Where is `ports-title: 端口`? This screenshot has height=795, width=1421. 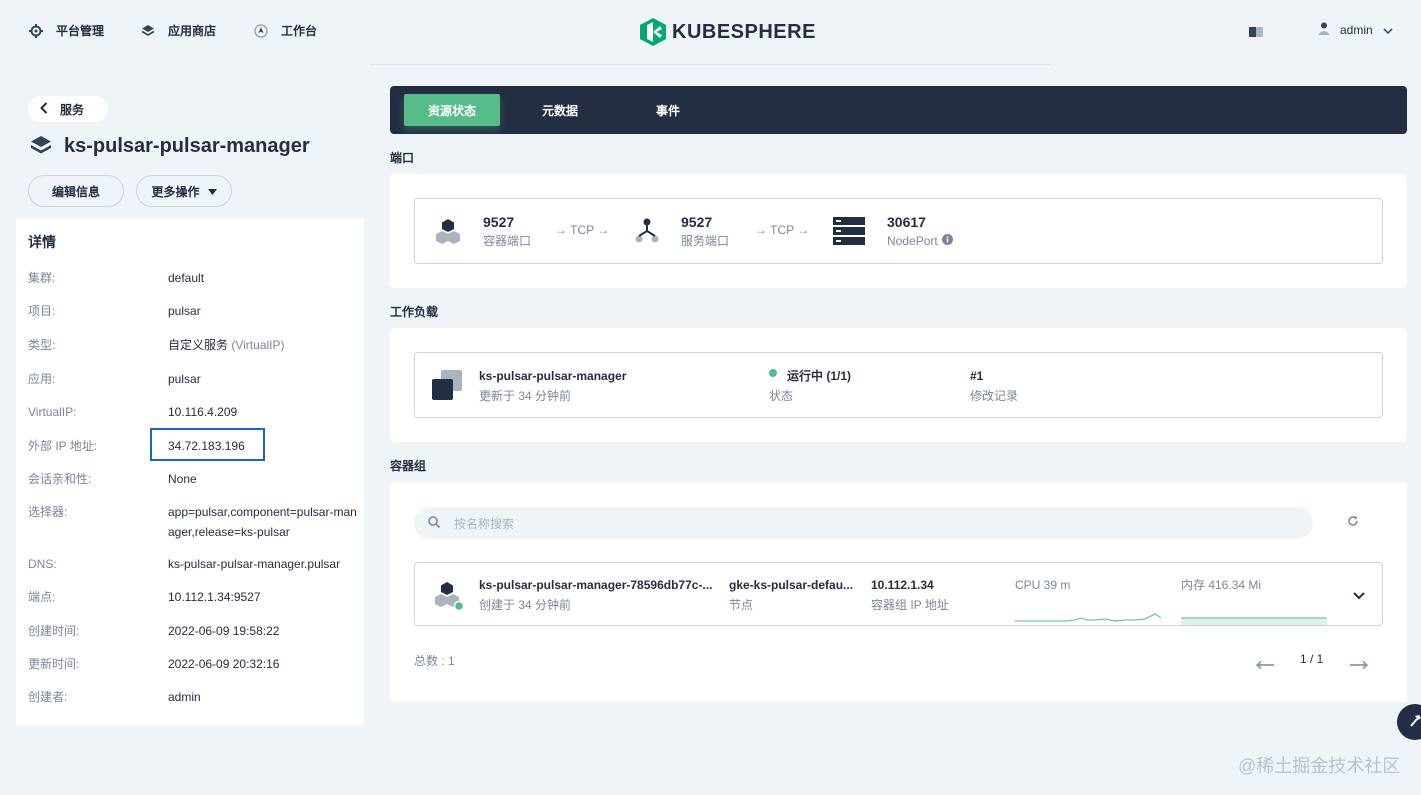
ports-title: 端口 is located at coordinates (402, 158).